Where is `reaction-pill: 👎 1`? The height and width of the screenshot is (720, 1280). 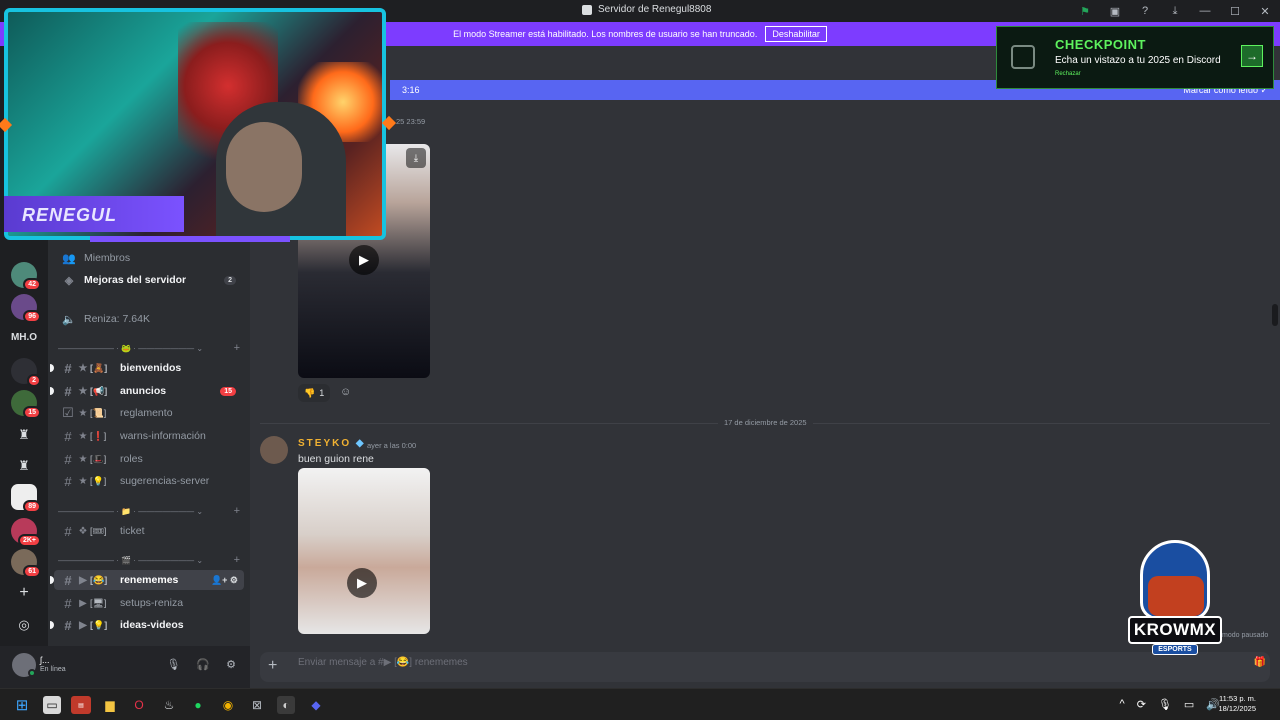 reaction-pill: 👎 1 is located at coordinates (314, 393).